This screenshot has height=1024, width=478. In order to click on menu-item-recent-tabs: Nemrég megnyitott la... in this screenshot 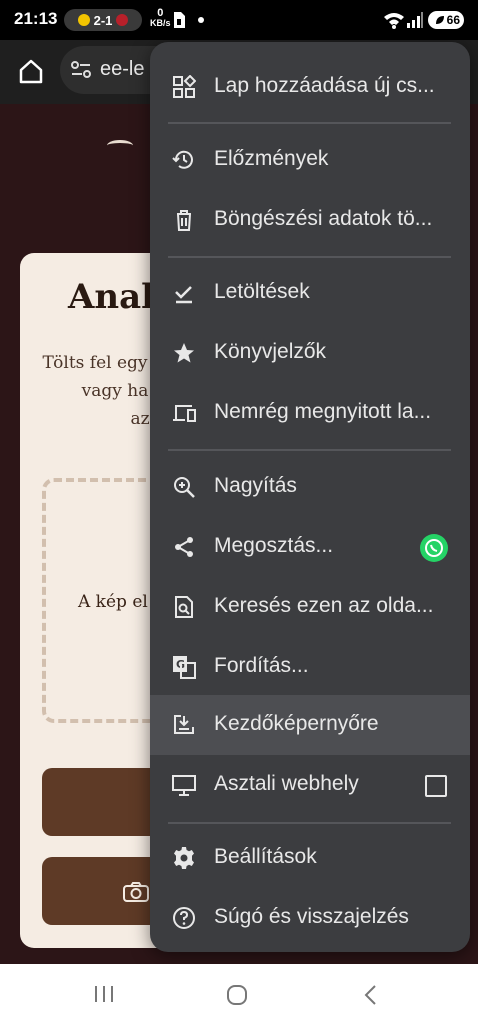, I will do `click(310, 413)`.